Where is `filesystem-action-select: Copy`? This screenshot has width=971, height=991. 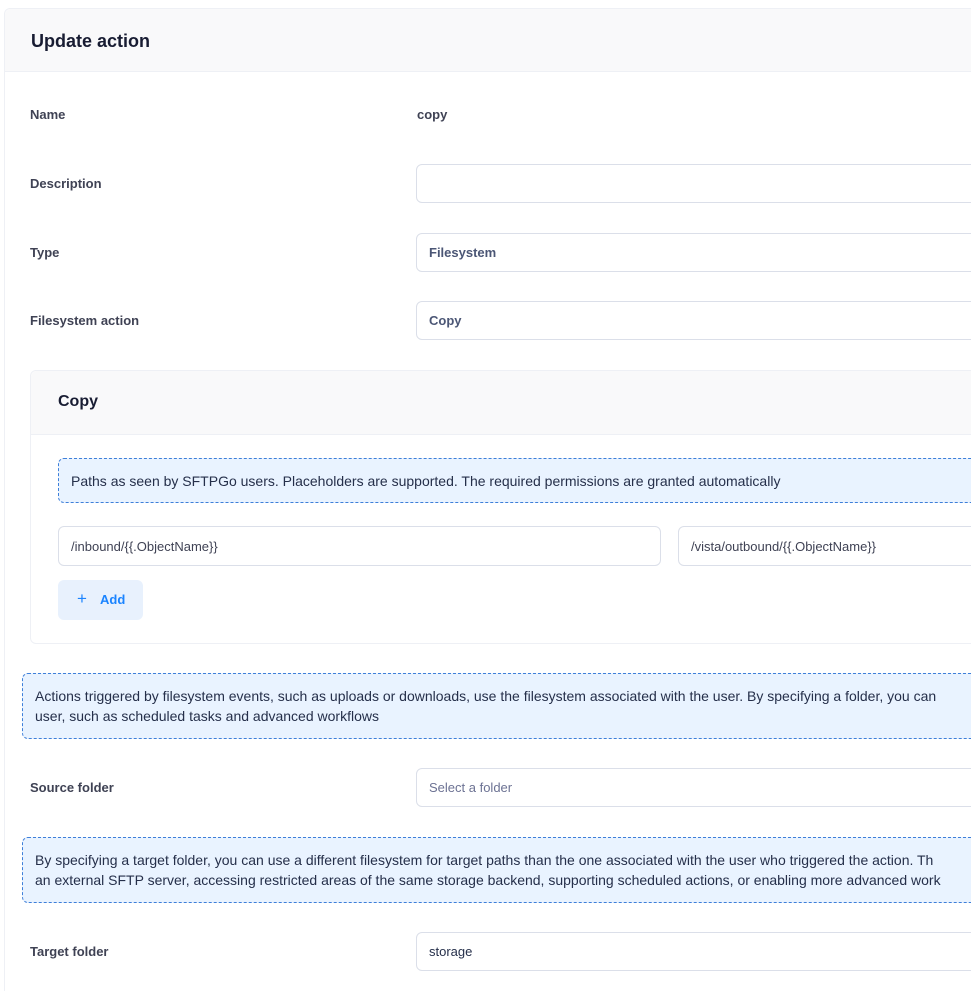 filesystem-action-select: Copy is located at coordinates (693, 320).